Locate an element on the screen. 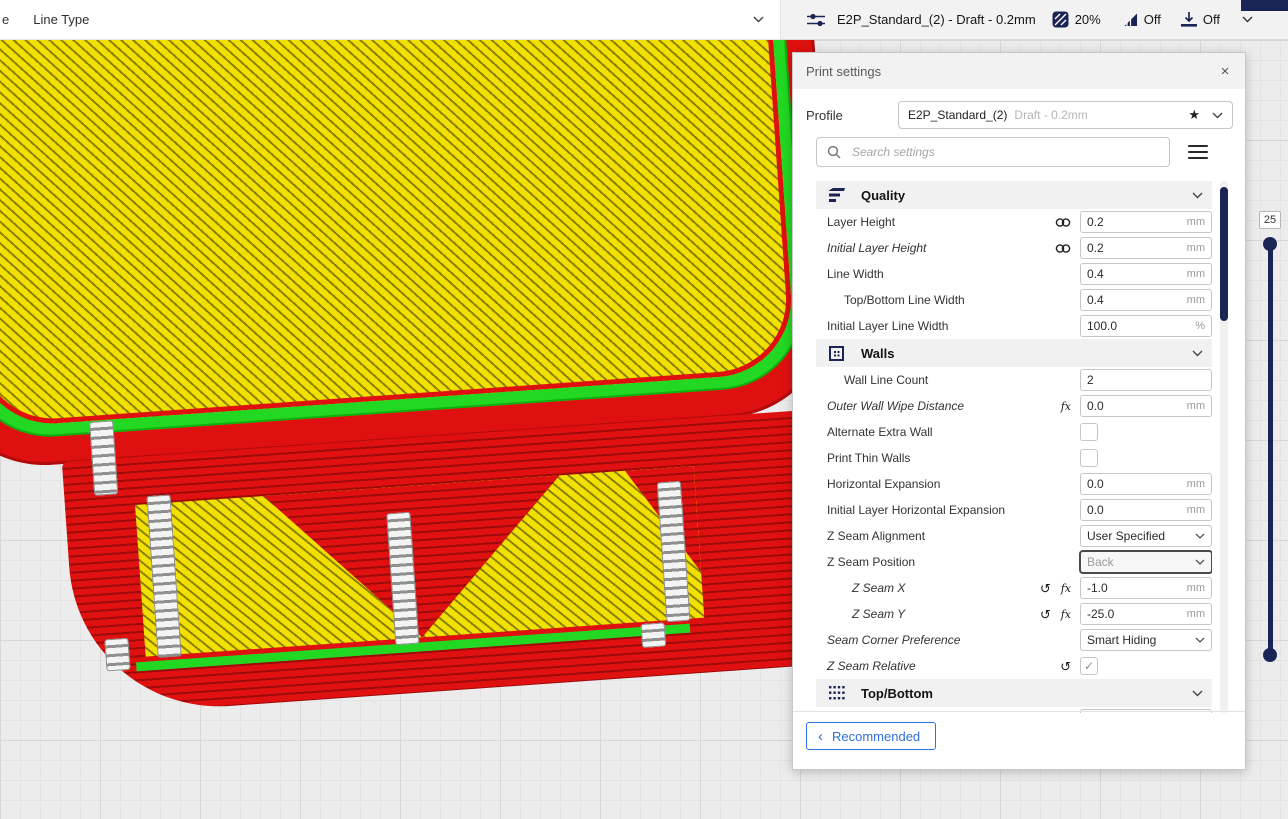 Image resolution: width=1288 pixels, height=819 pixels. settings-scrollbar-thumb is located at coordinates (1224, 254).